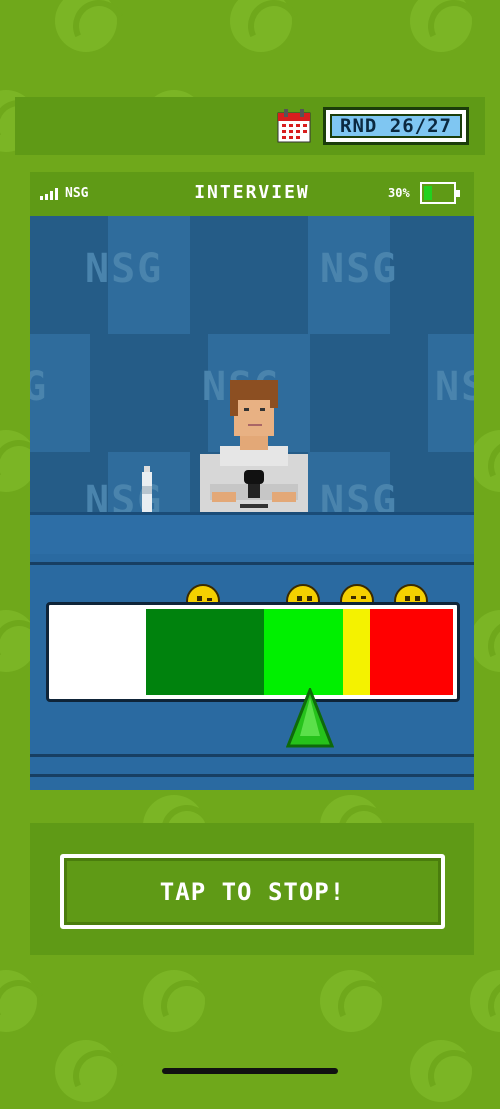 The image size is (500, 1109). I want to click on meter-segment-white, so click(99, 652).